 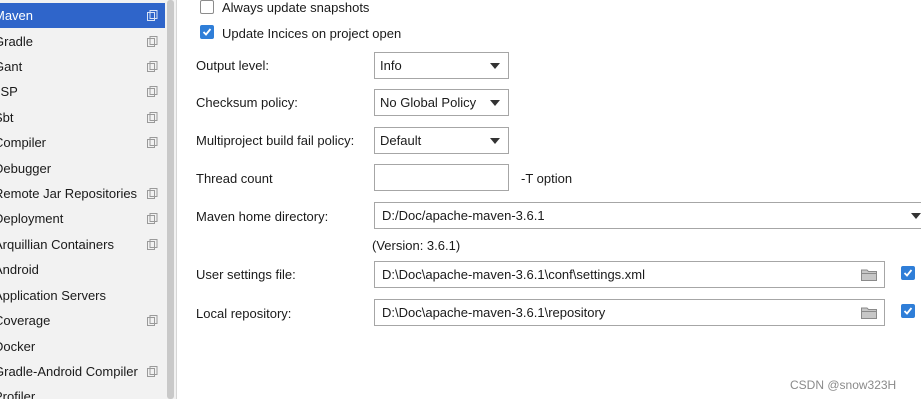 What do you see at coordinates (441, 177) in the screenshot?
I see `thread-count-input` at bounding box center [441, 177].